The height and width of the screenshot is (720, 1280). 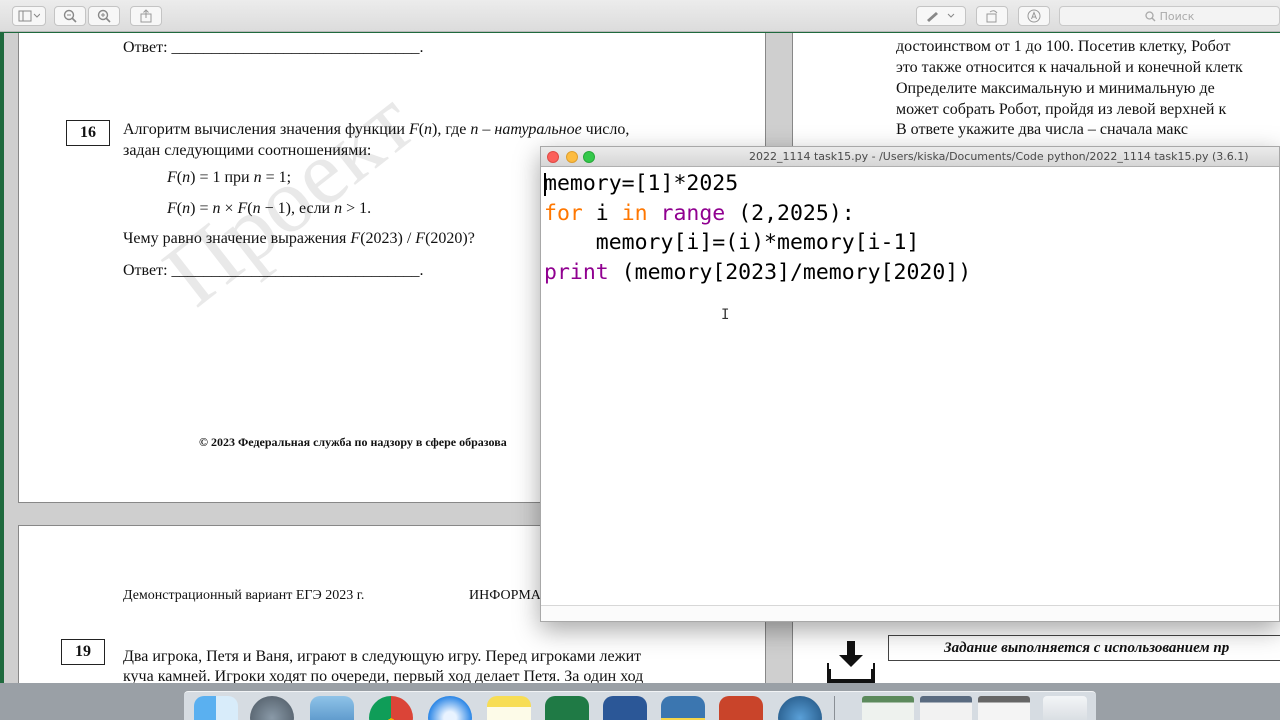 I want to click on keyword-for: for, so click(x=563, y=213).